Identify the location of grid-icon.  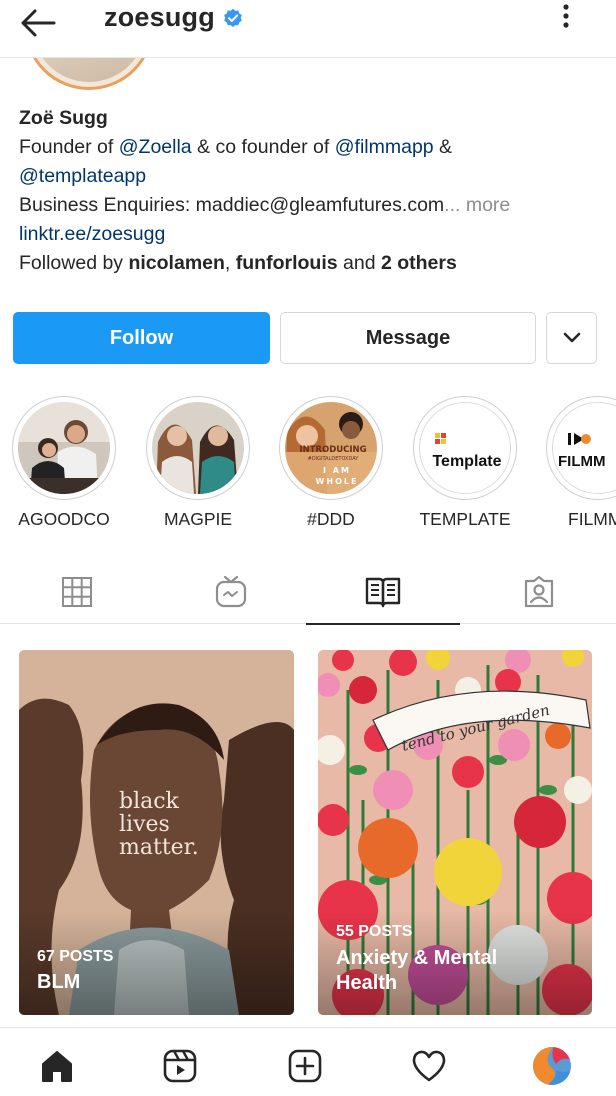
(77, 592).